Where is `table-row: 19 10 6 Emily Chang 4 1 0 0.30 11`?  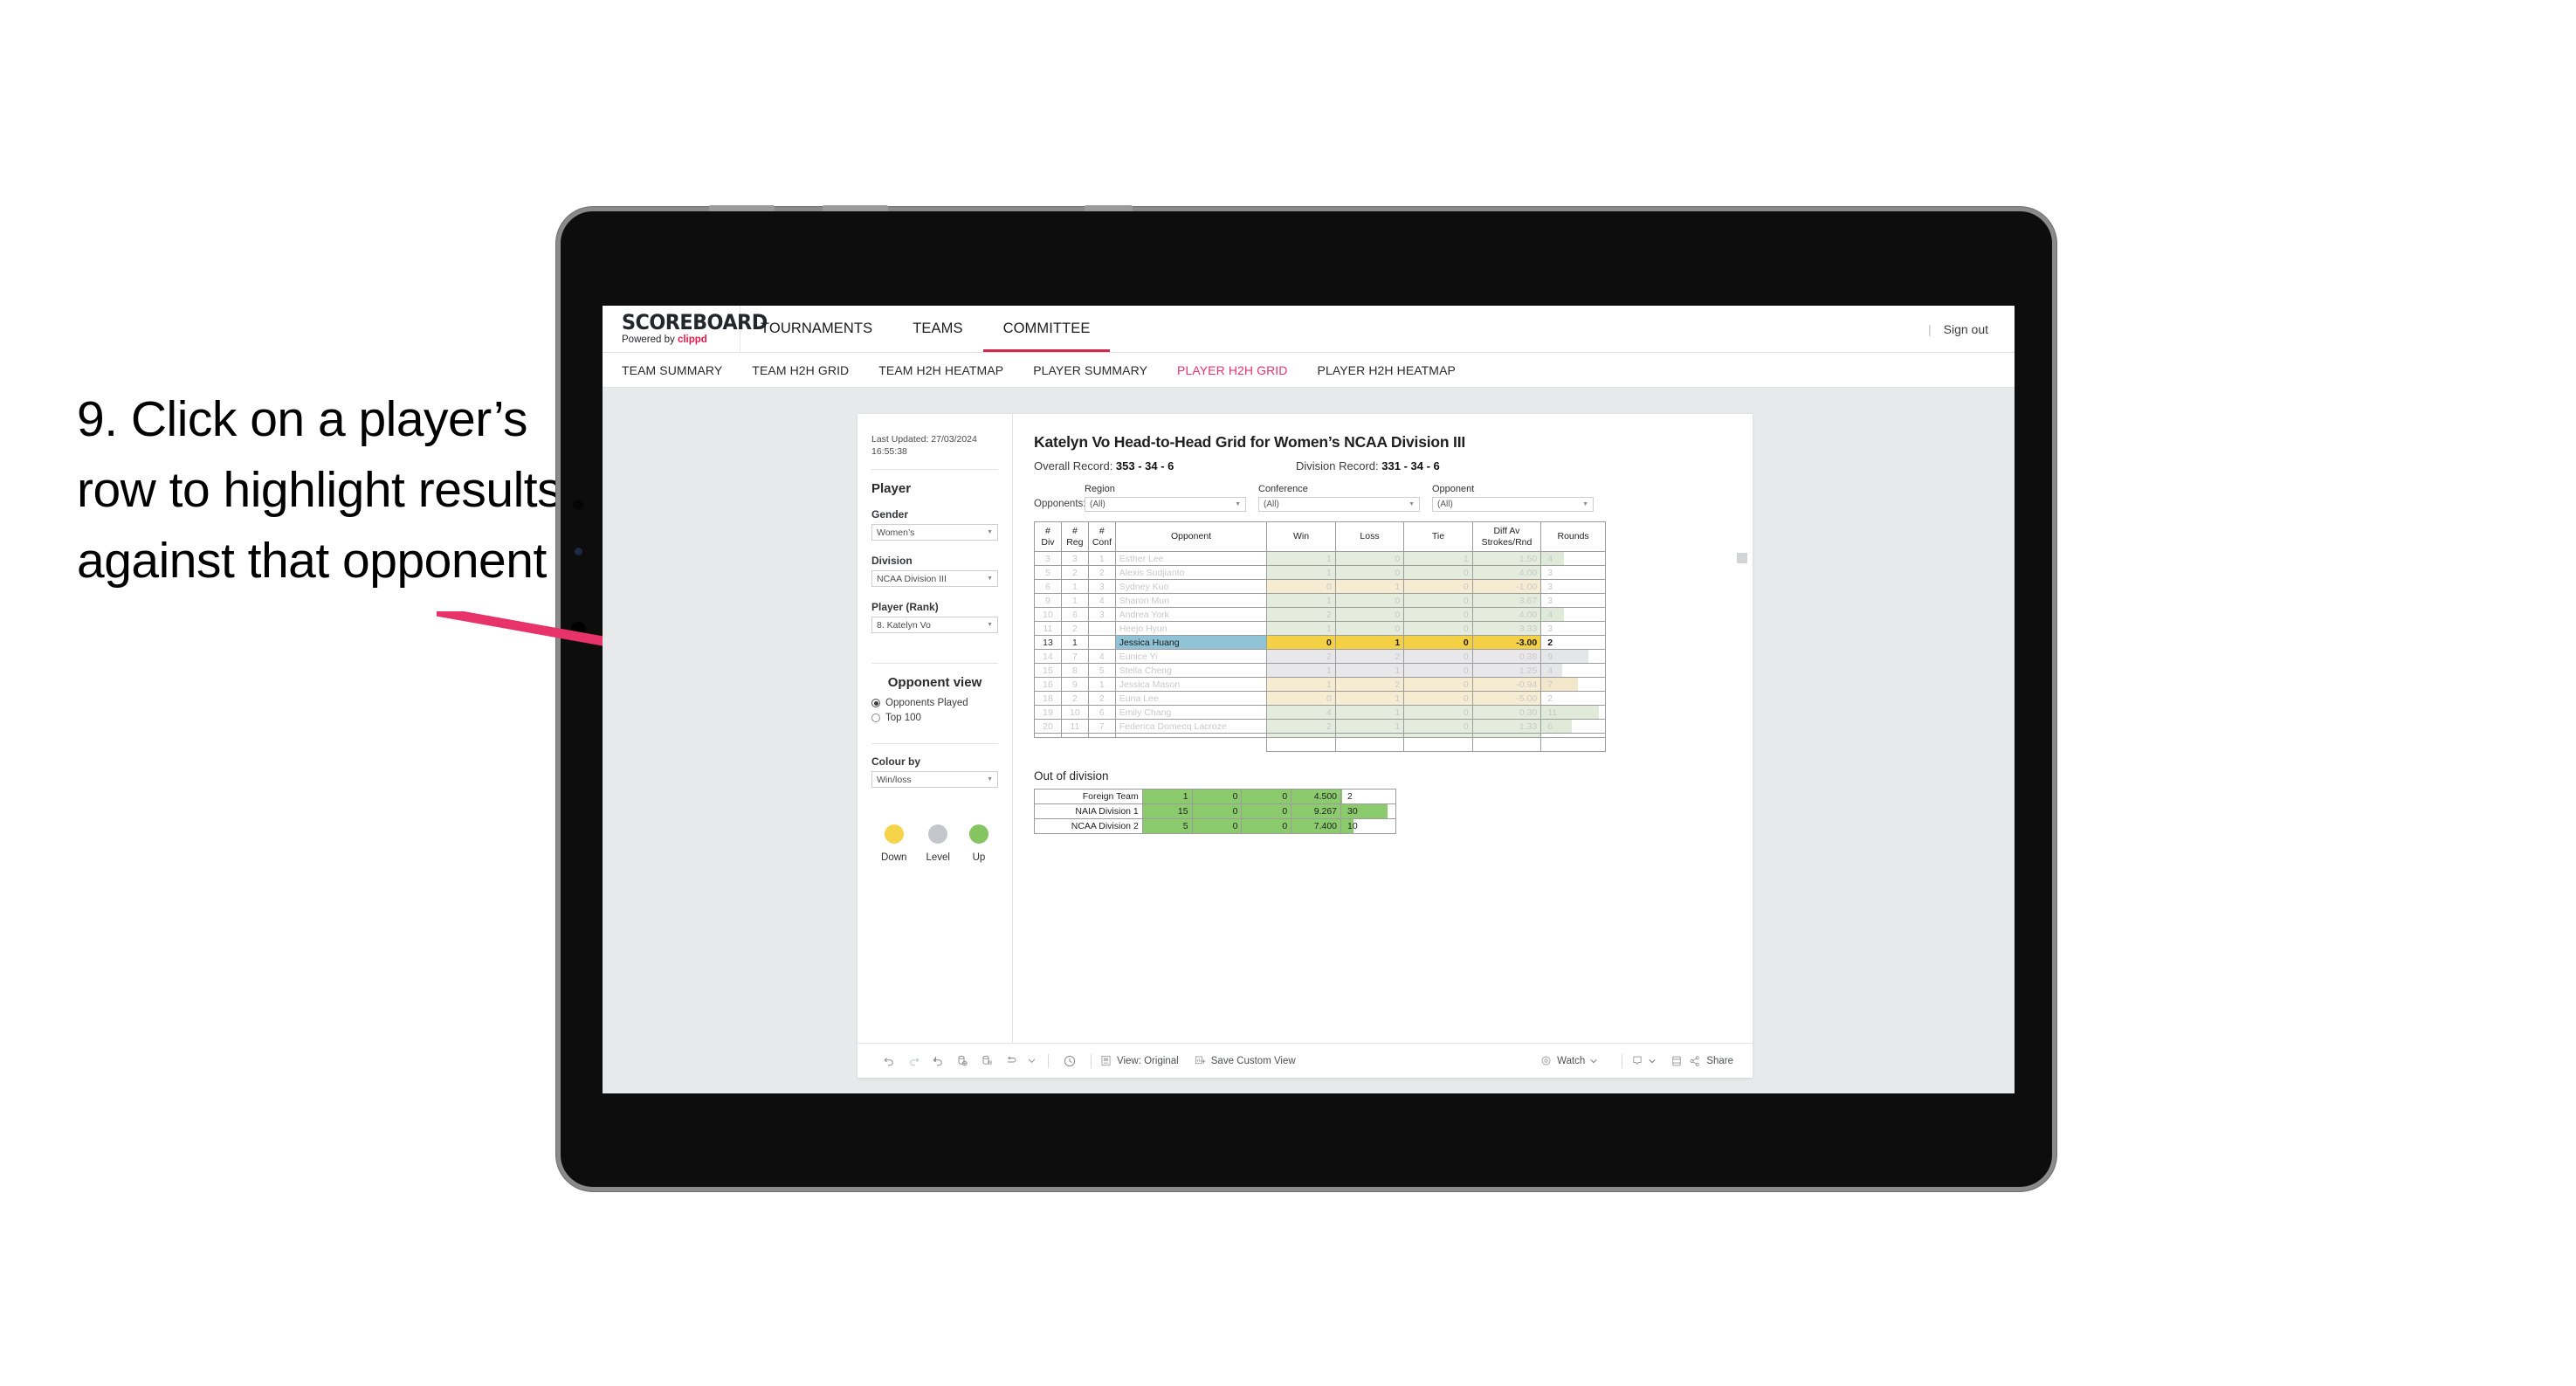 table-row: 19 10 6 Emily Chang 4 1 0 0.30 11 is located at coordinates (1320, 713).